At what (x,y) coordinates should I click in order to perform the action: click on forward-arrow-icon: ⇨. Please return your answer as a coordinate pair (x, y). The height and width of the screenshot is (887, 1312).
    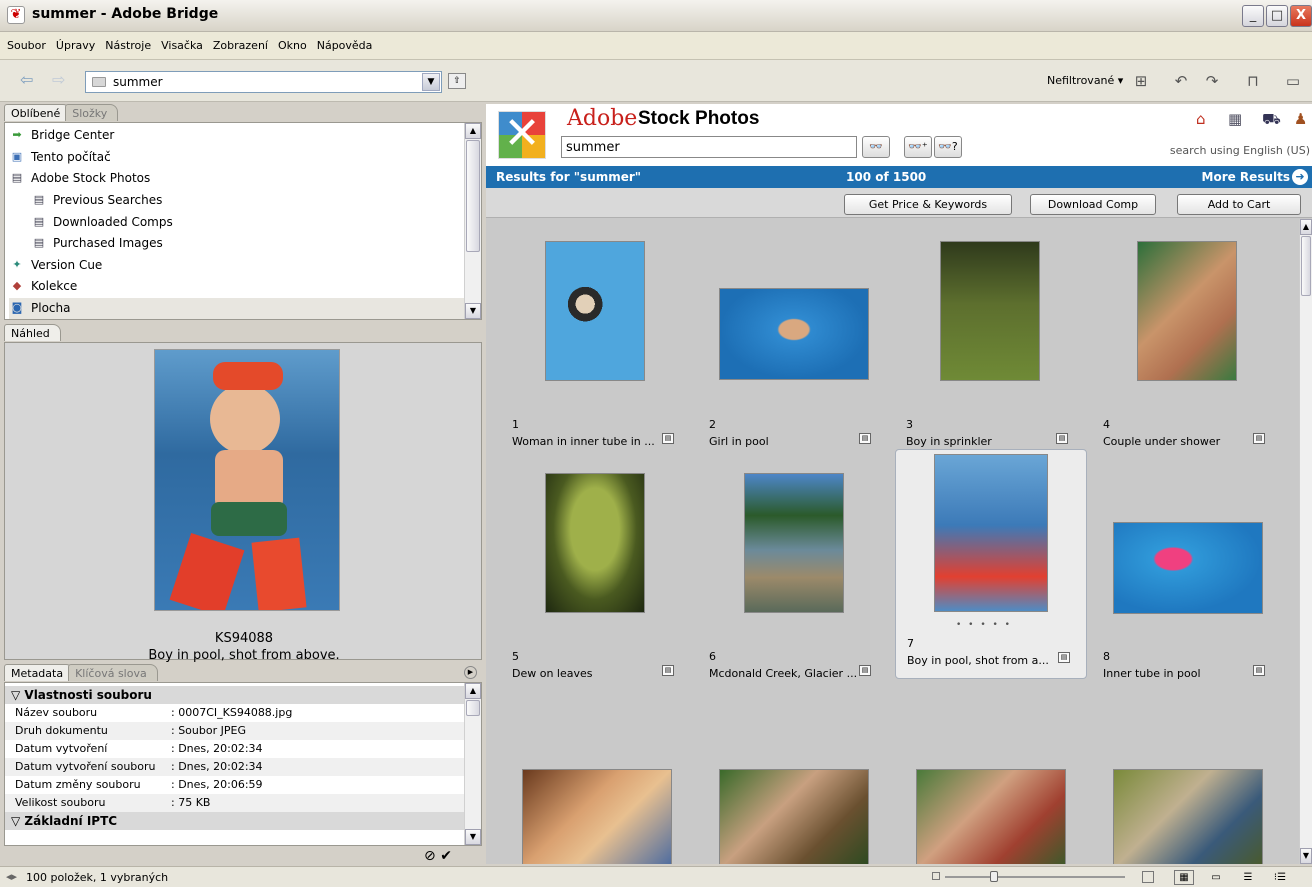
    Looking at the image, I should click on (62, 80).